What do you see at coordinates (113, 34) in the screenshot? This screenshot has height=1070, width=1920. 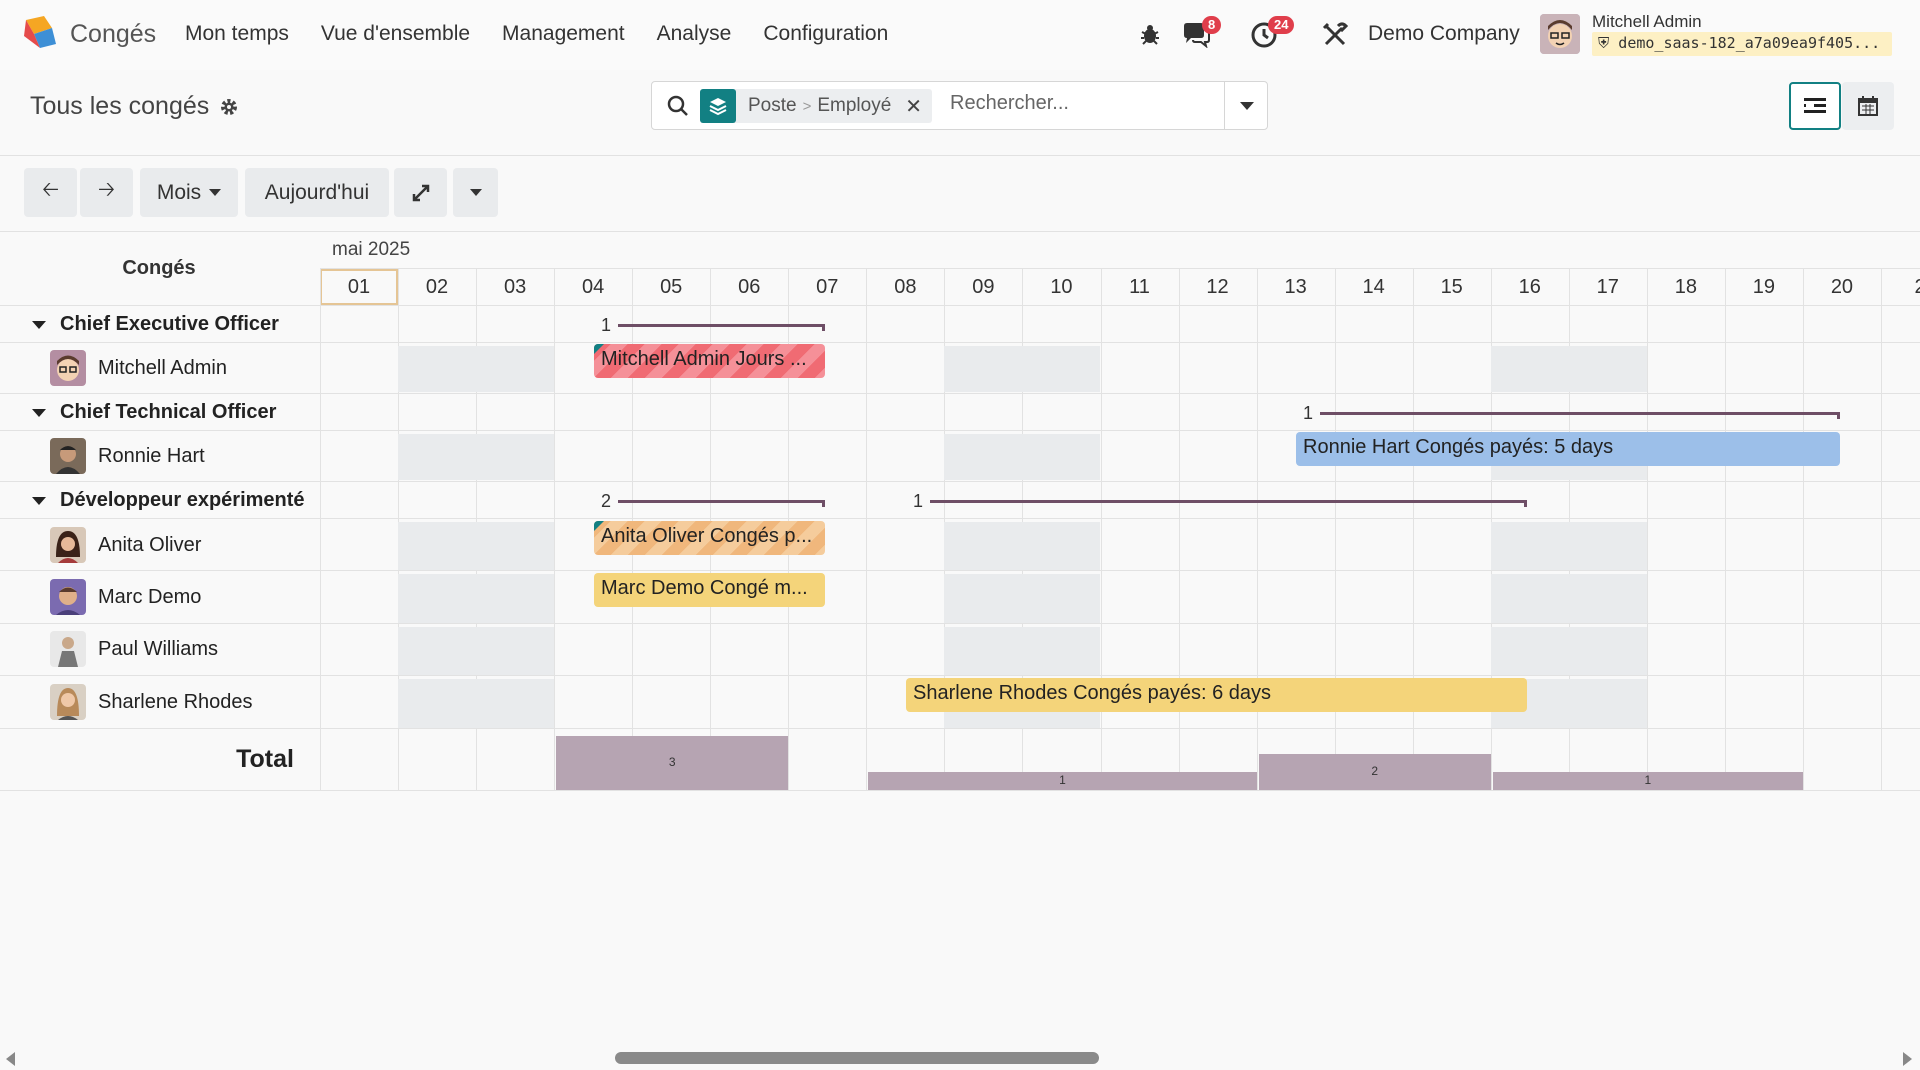 I see `app-name: Congés` at bounding box center [113, 34].